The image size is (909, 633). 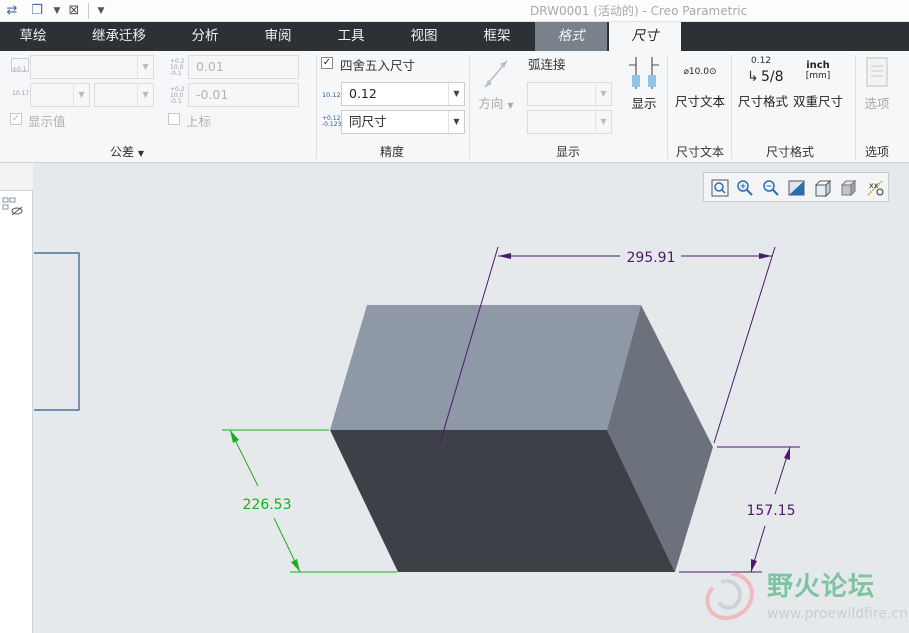 I want to click on dimension-width-value: 295.91, so click(x=651, y=258).